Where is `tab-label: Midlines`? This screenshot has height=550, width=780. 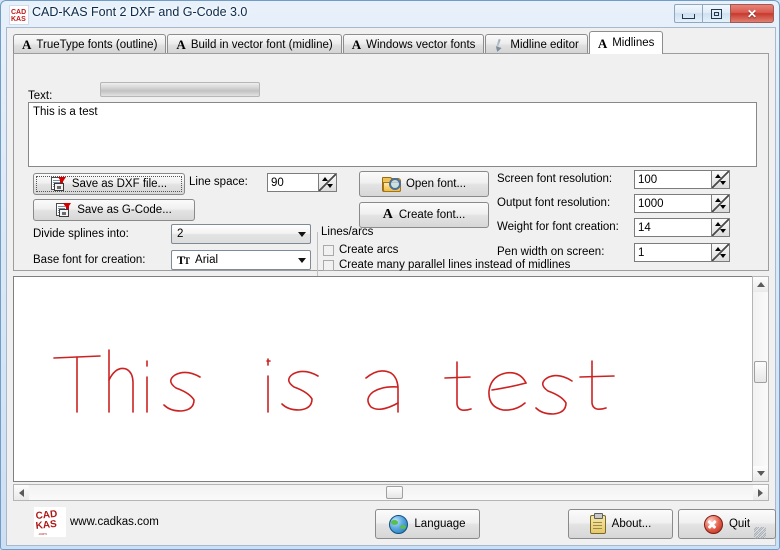 tab-label: Midlines is located at coordinates (633, 43).